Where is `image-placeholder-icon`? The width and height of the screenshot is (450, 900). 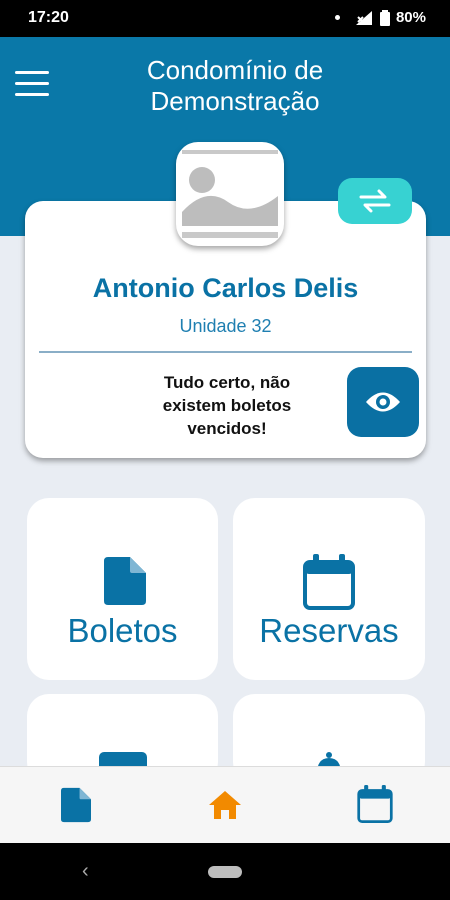
image-placeholder-icon is located at coordinates (230, 194).